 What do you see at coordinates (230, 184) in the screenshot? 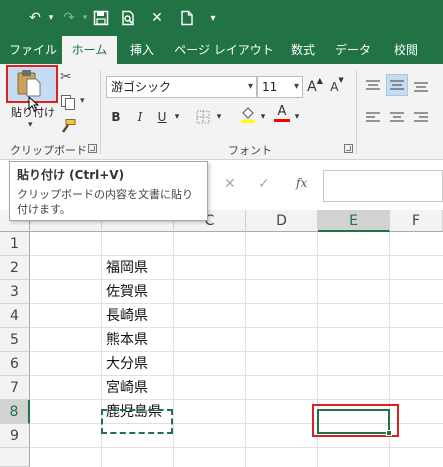
I see `formula-cancel-icon: ✕` at bounding box center [230, 184].